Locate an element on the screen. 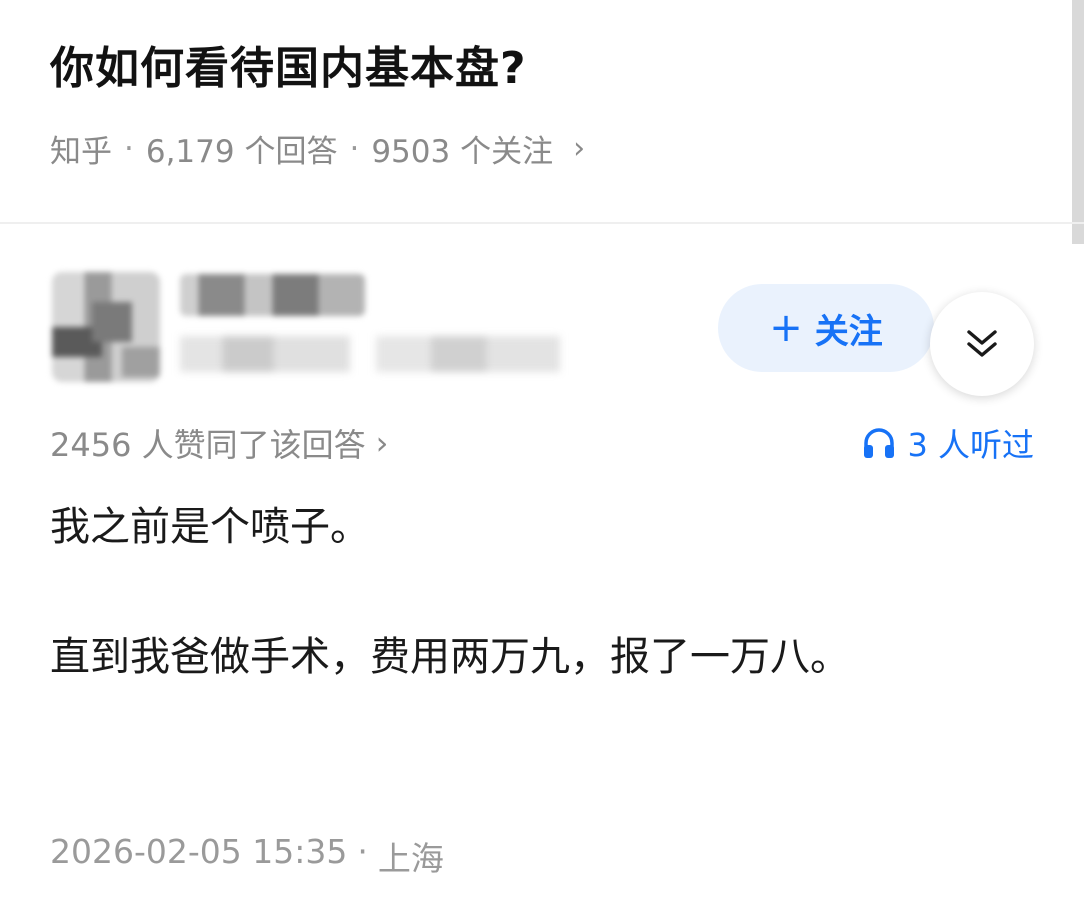 This screenshot has height=922, width=1084. double-chevron-down-icon is located at coordinates (982, 343).